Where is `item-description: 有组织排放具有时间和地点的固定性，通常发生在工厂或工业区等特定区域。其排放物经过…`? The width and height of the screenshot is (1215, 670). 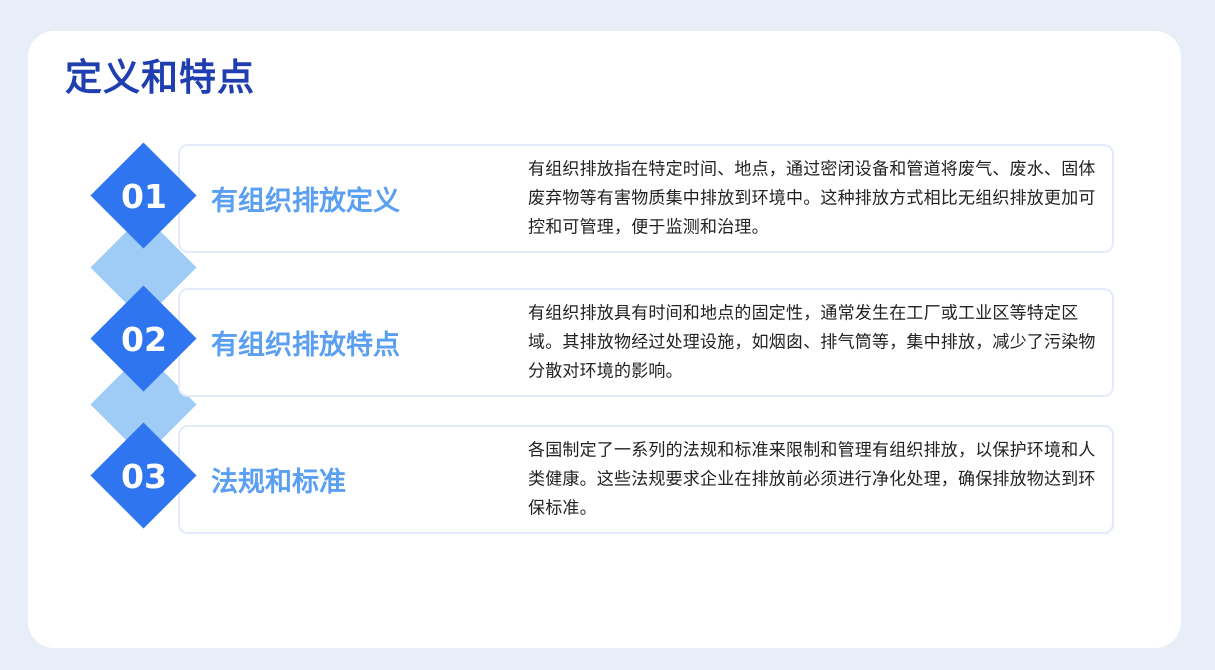
item-description: 有组织排放具有时间和地点的固定性，通常发生在工厂或工业区等特定区域。其排放物经过… is located at coordinates (812, 342).